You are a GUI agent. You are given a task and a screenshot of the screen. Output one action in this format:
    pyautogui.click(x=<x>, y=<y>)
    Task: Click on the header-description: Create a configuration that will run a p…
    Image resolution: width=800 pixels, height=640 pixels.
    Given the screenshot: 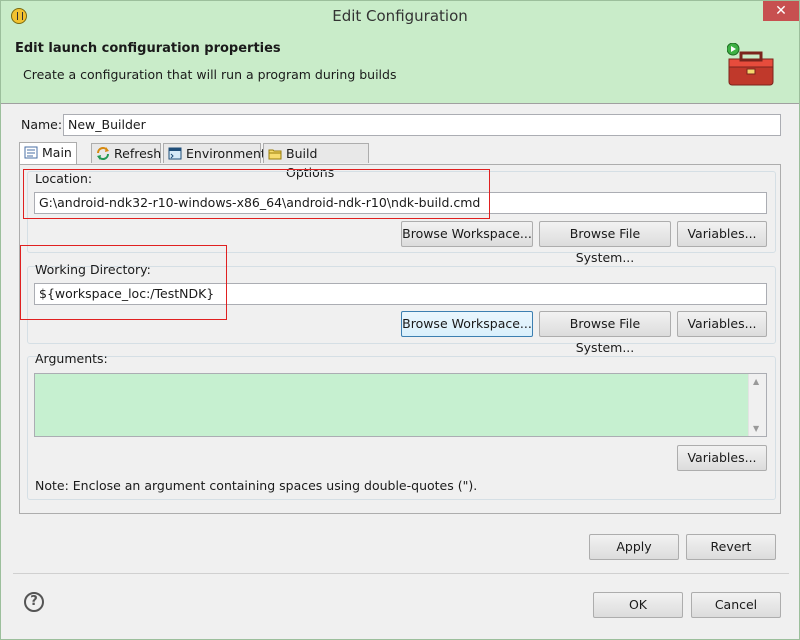 What is the action you would take?
    pyautogui.click(x=210, y=74)
    